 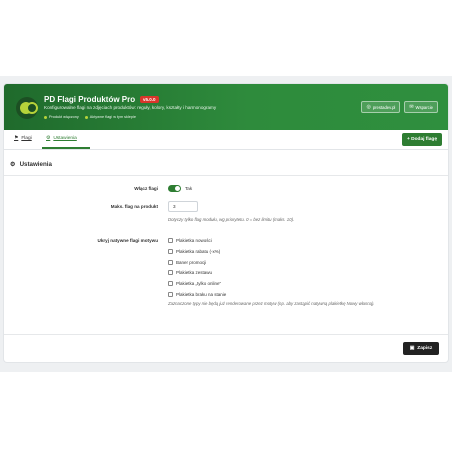 What do you see at coordinates (149, 99) in the screenshot?
I see `version-badge: v5.0.0` at bounding box center [149, 99].